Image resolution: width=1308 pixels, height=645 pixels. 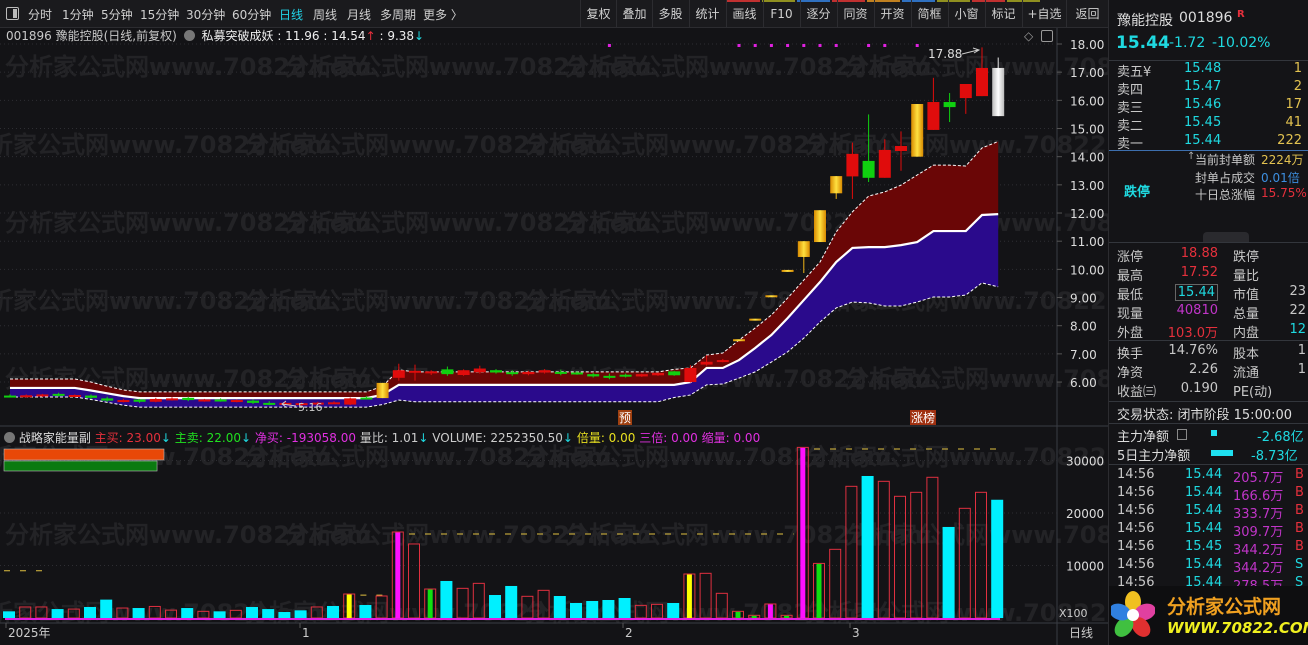 I want to click on net-buy: 净买: -193058.00, so click(x=305, y=438).